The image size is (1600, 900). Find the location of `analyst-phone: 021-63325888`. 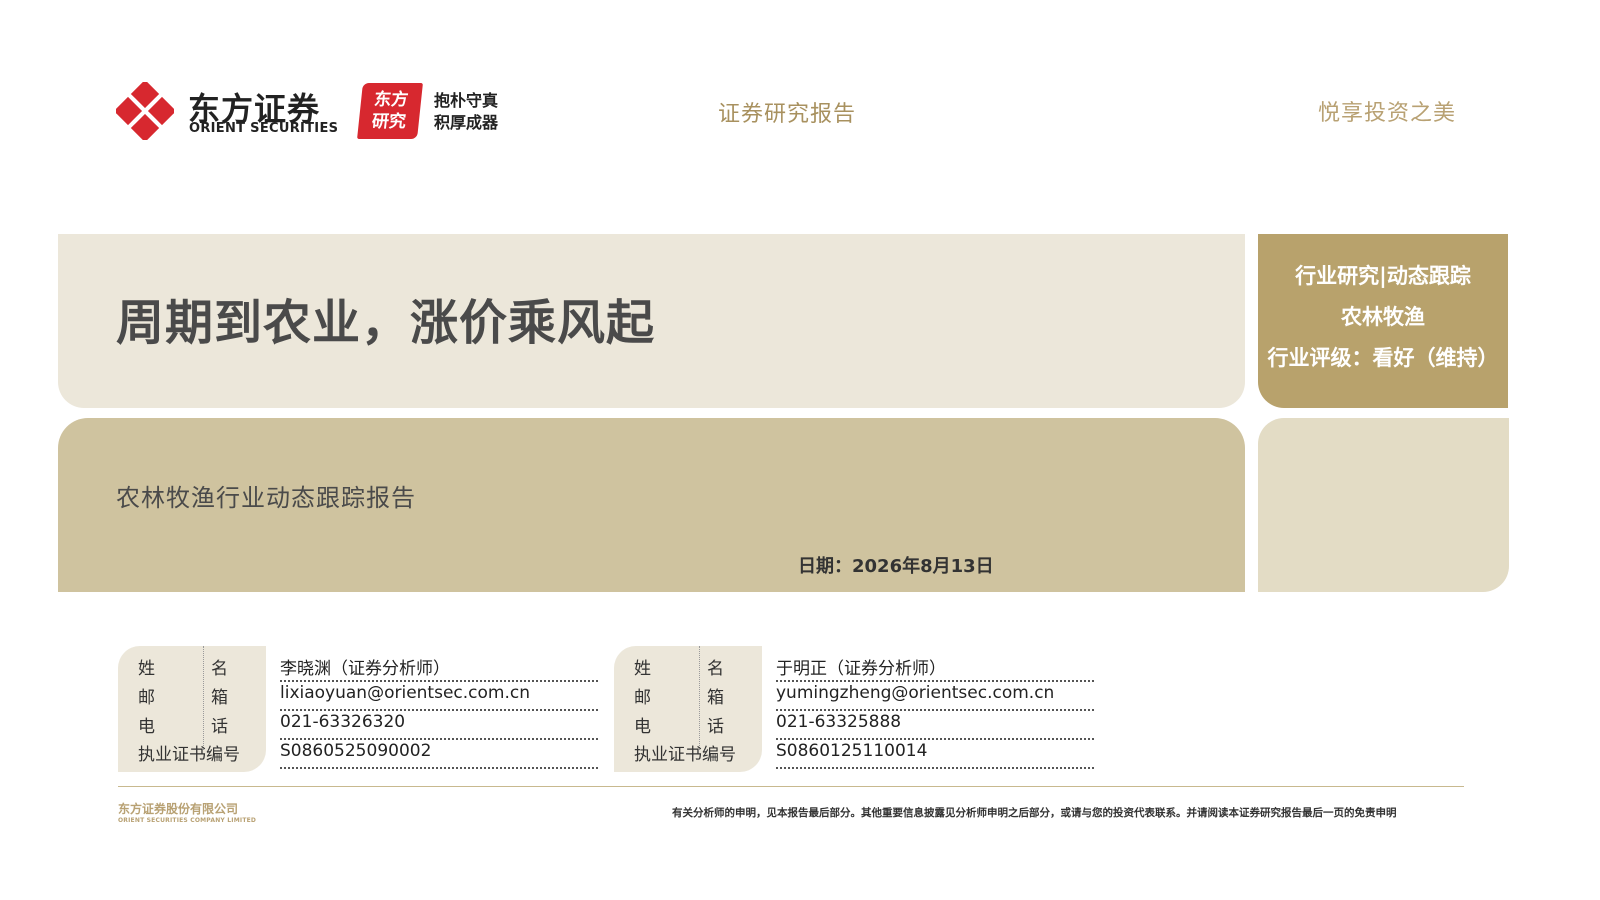

analyst-phone: 021-63325888 is located at coordinates (935, 726).